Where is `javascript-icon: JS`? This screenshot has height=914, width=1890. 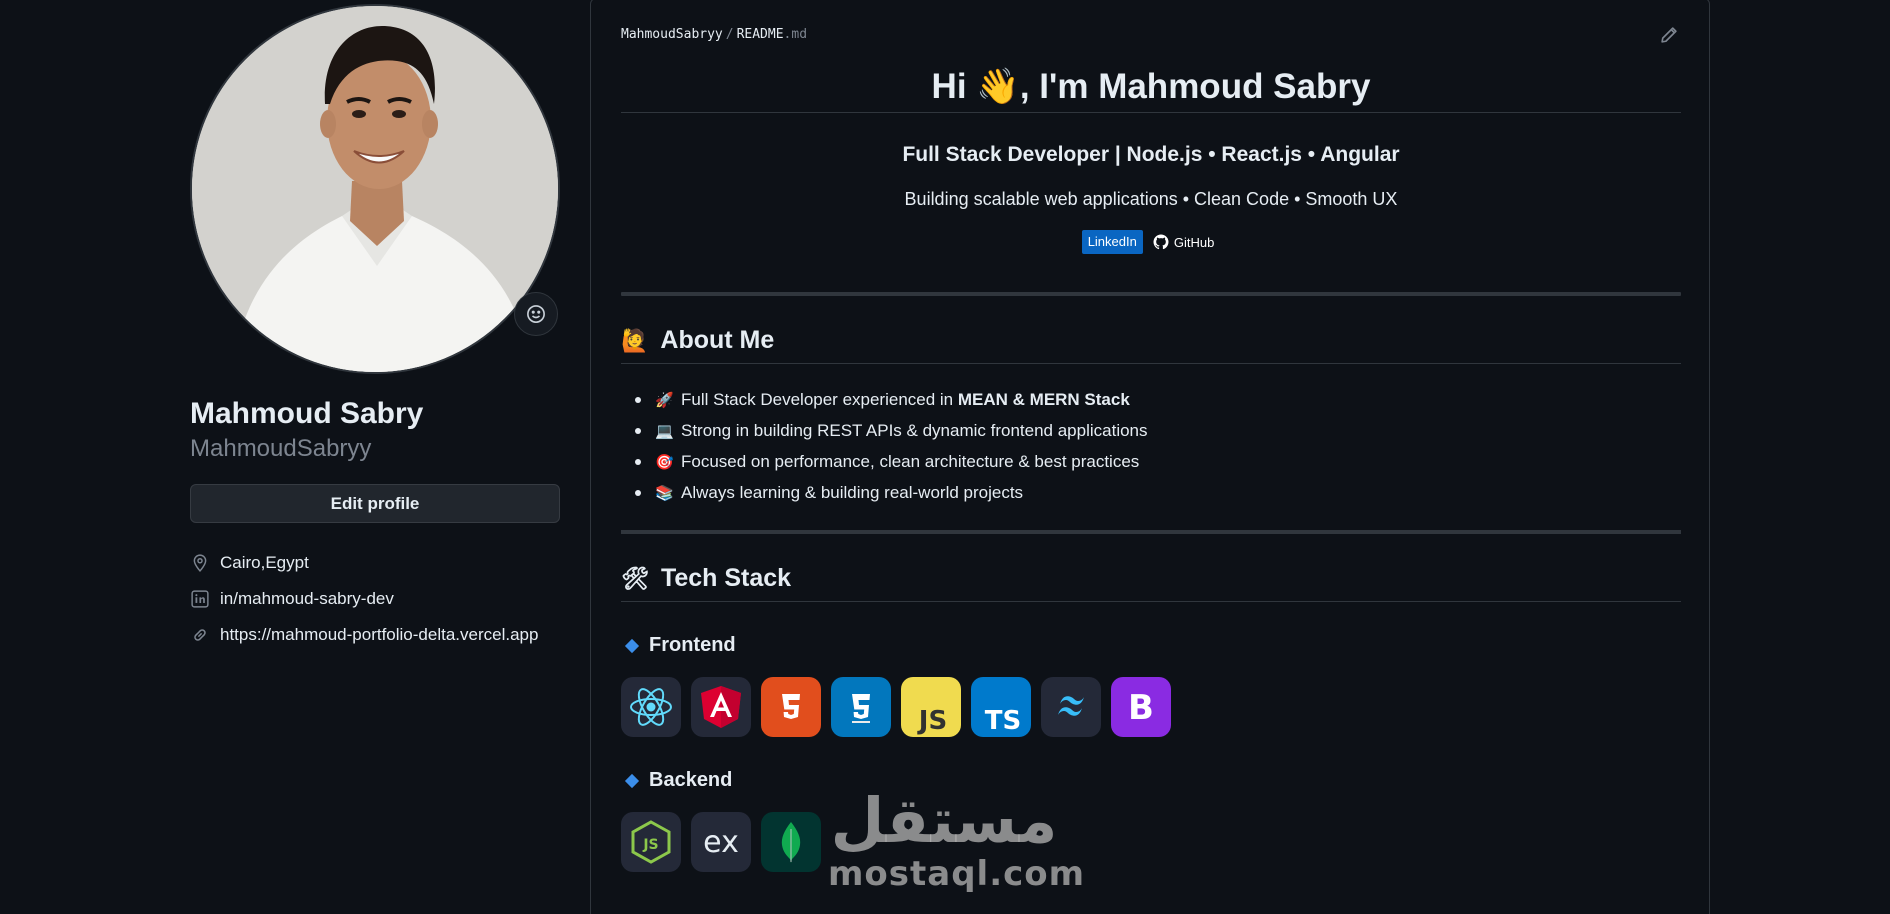
javascript-icon: JS is located at coordinates (931, 707).